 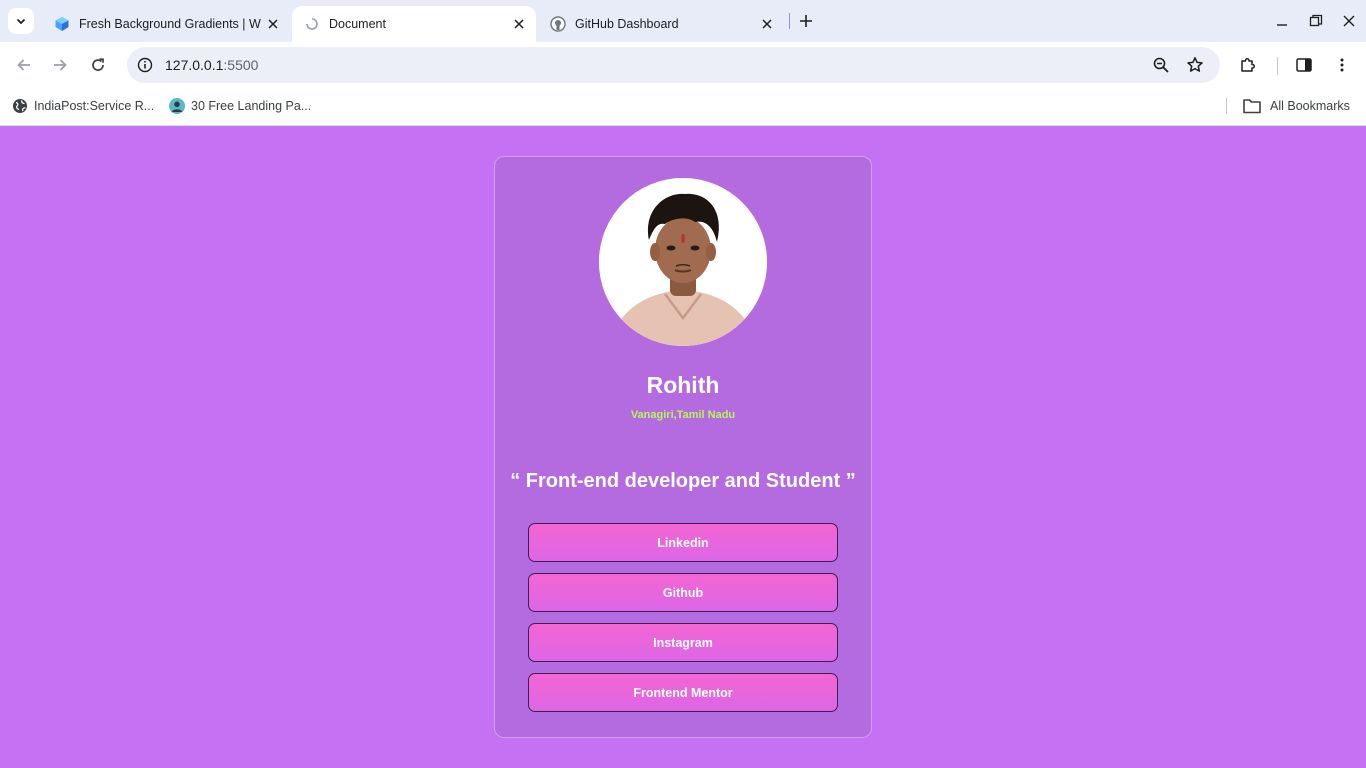 I want to click on browser-menu-button, so click(x=1342, y=65).